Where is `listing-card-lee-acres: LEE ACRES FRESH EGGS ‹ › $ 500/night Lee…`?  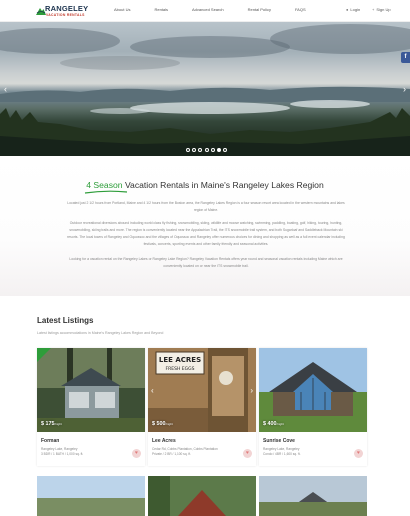
listing-card-lee-acres: LEE ACRES FRESH EGGS ‹ › $ 500/night Lee… is located at coordinates (202, 407).